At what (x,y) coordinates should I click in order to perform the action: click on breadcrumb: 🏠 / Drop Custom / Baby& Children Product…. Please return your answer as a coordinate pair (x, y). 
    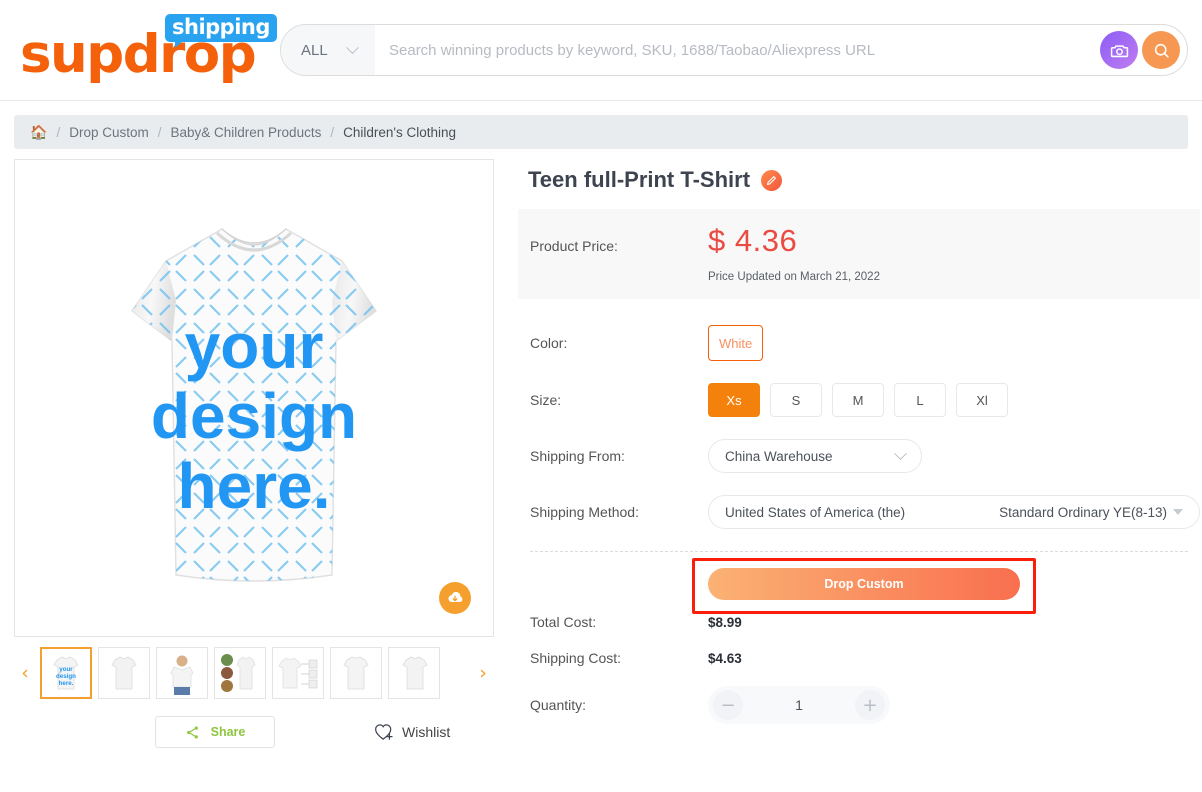
    Looking at the image, I should click on (601, 132).